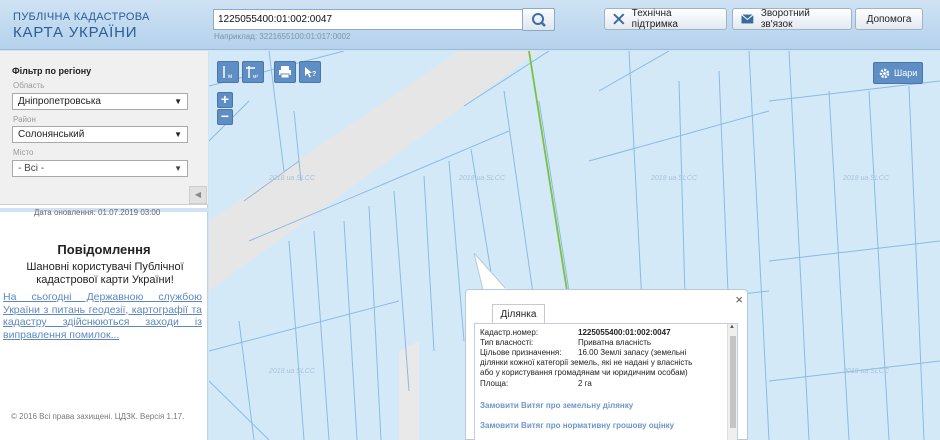 The width and height of the screenshot is (940, 440). Describe the element at coordinates (575, 332) in the screenshot. I see `cadnum-row: Кадастр.номер: 1225055400:01:002:0047` at that location.